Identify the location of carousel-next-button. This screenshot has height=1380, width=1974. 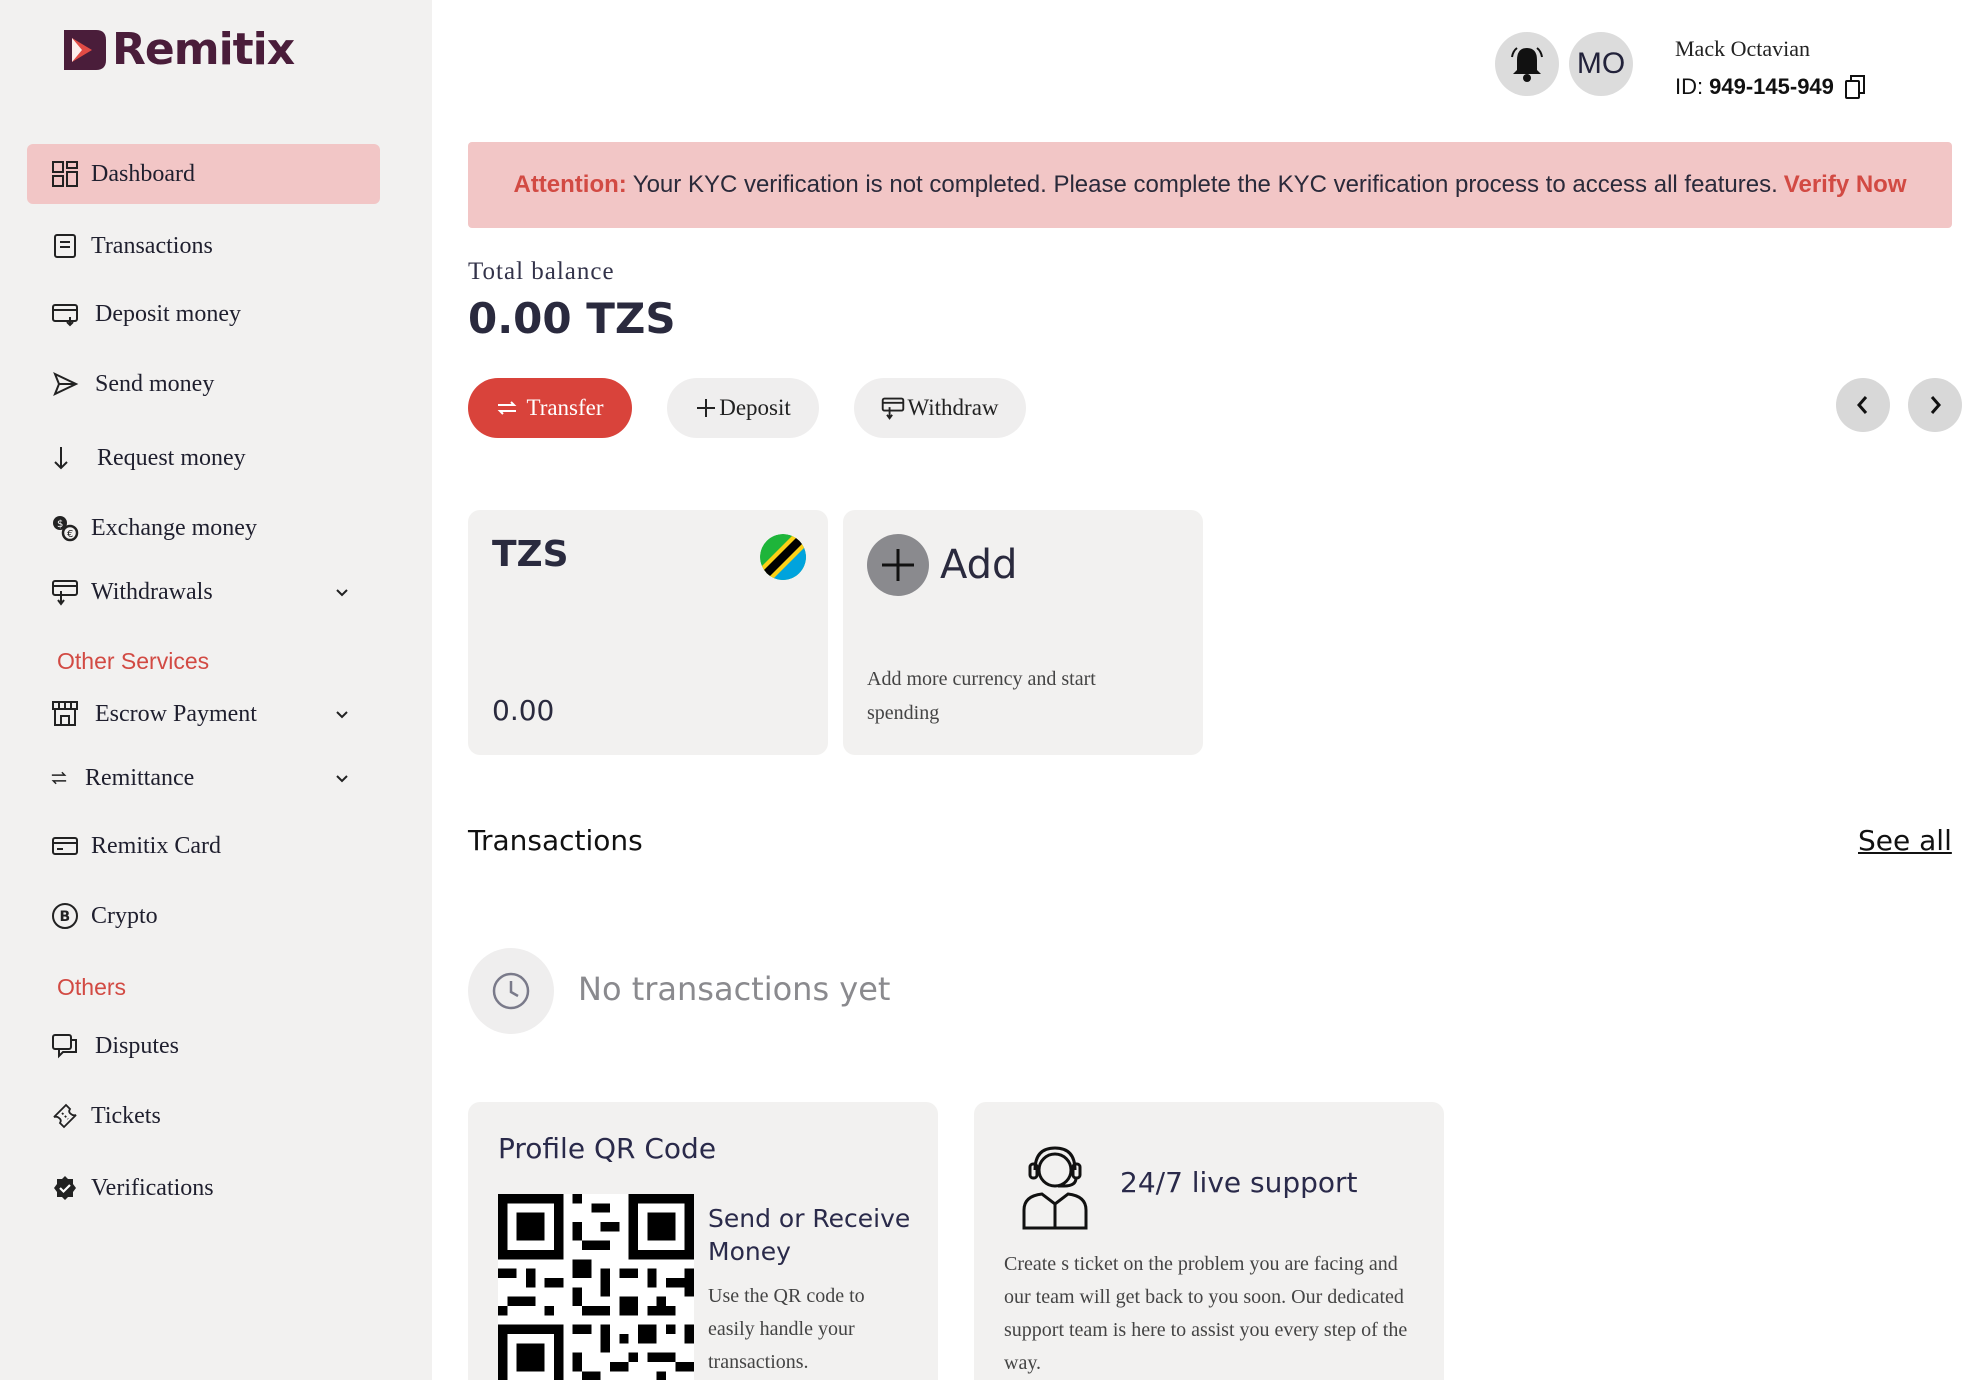
(1935, 405).